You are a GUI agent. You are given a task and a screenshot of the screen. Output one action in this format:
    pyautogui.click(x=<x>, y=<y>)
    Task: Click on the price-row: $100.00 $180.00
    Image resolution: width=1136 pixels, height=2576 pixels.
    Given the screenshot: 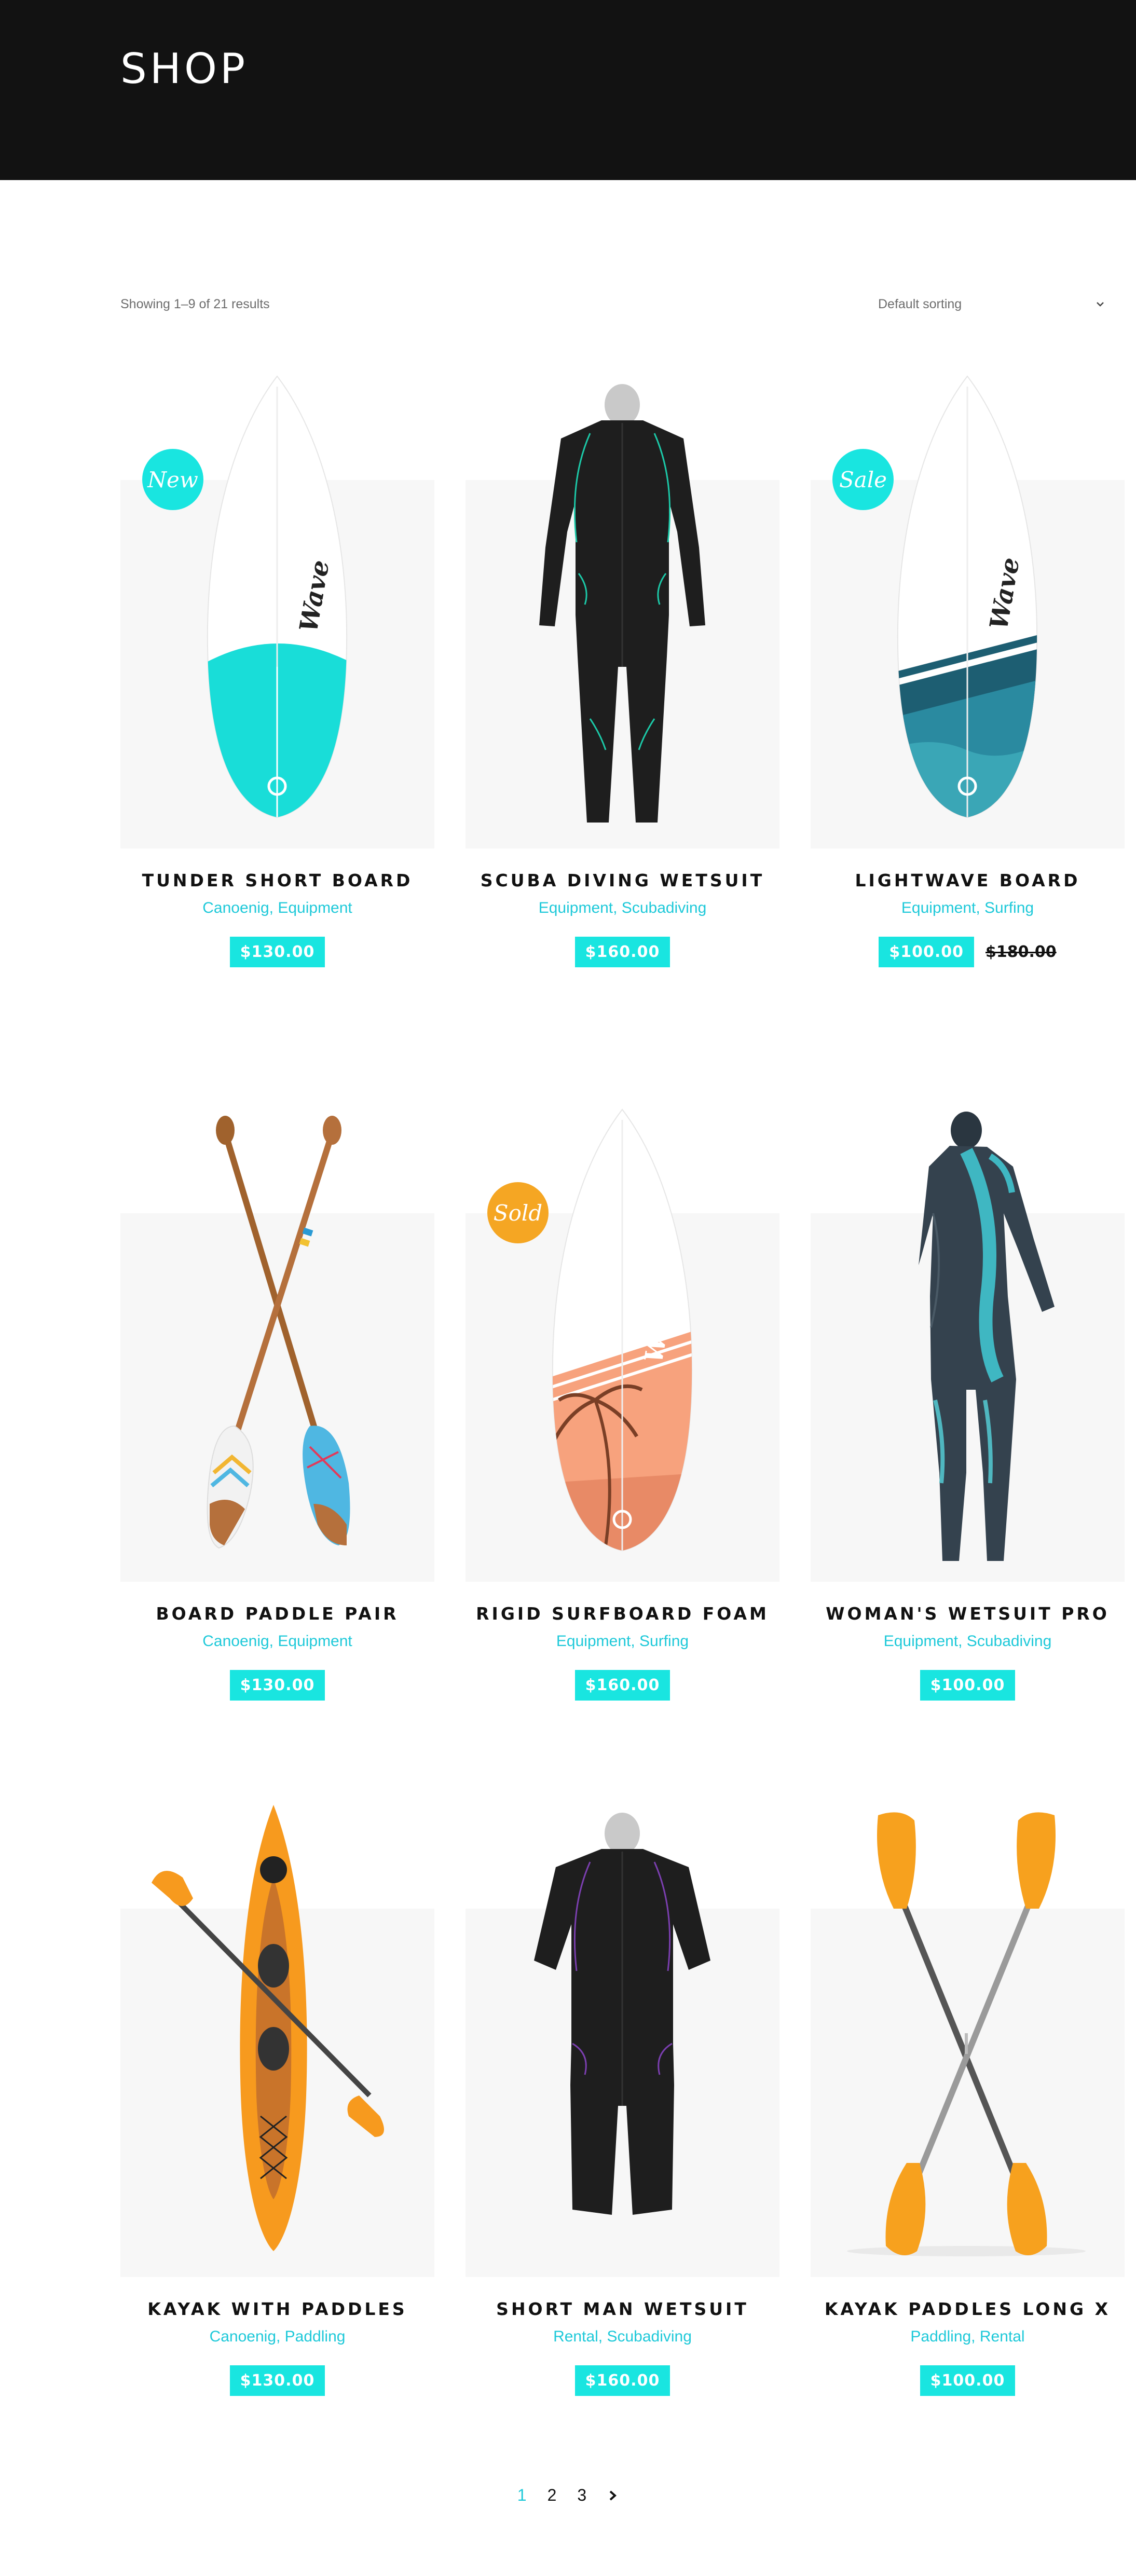 What is the action you would take?
    pyautogui.click(x=968, y=952)
    